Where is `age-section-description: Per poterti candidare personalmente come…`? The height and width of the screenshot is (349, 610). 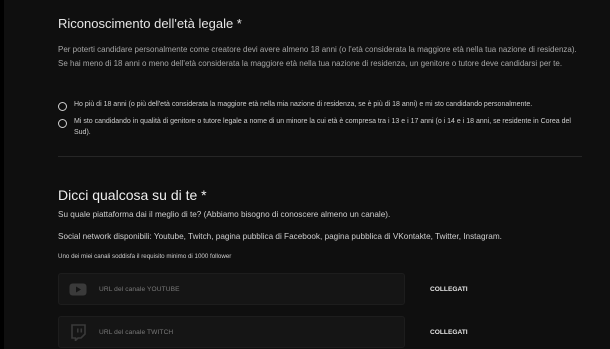
age-section-description: Per poterti candidare personalmente come… is located at coordinates (317, 56).